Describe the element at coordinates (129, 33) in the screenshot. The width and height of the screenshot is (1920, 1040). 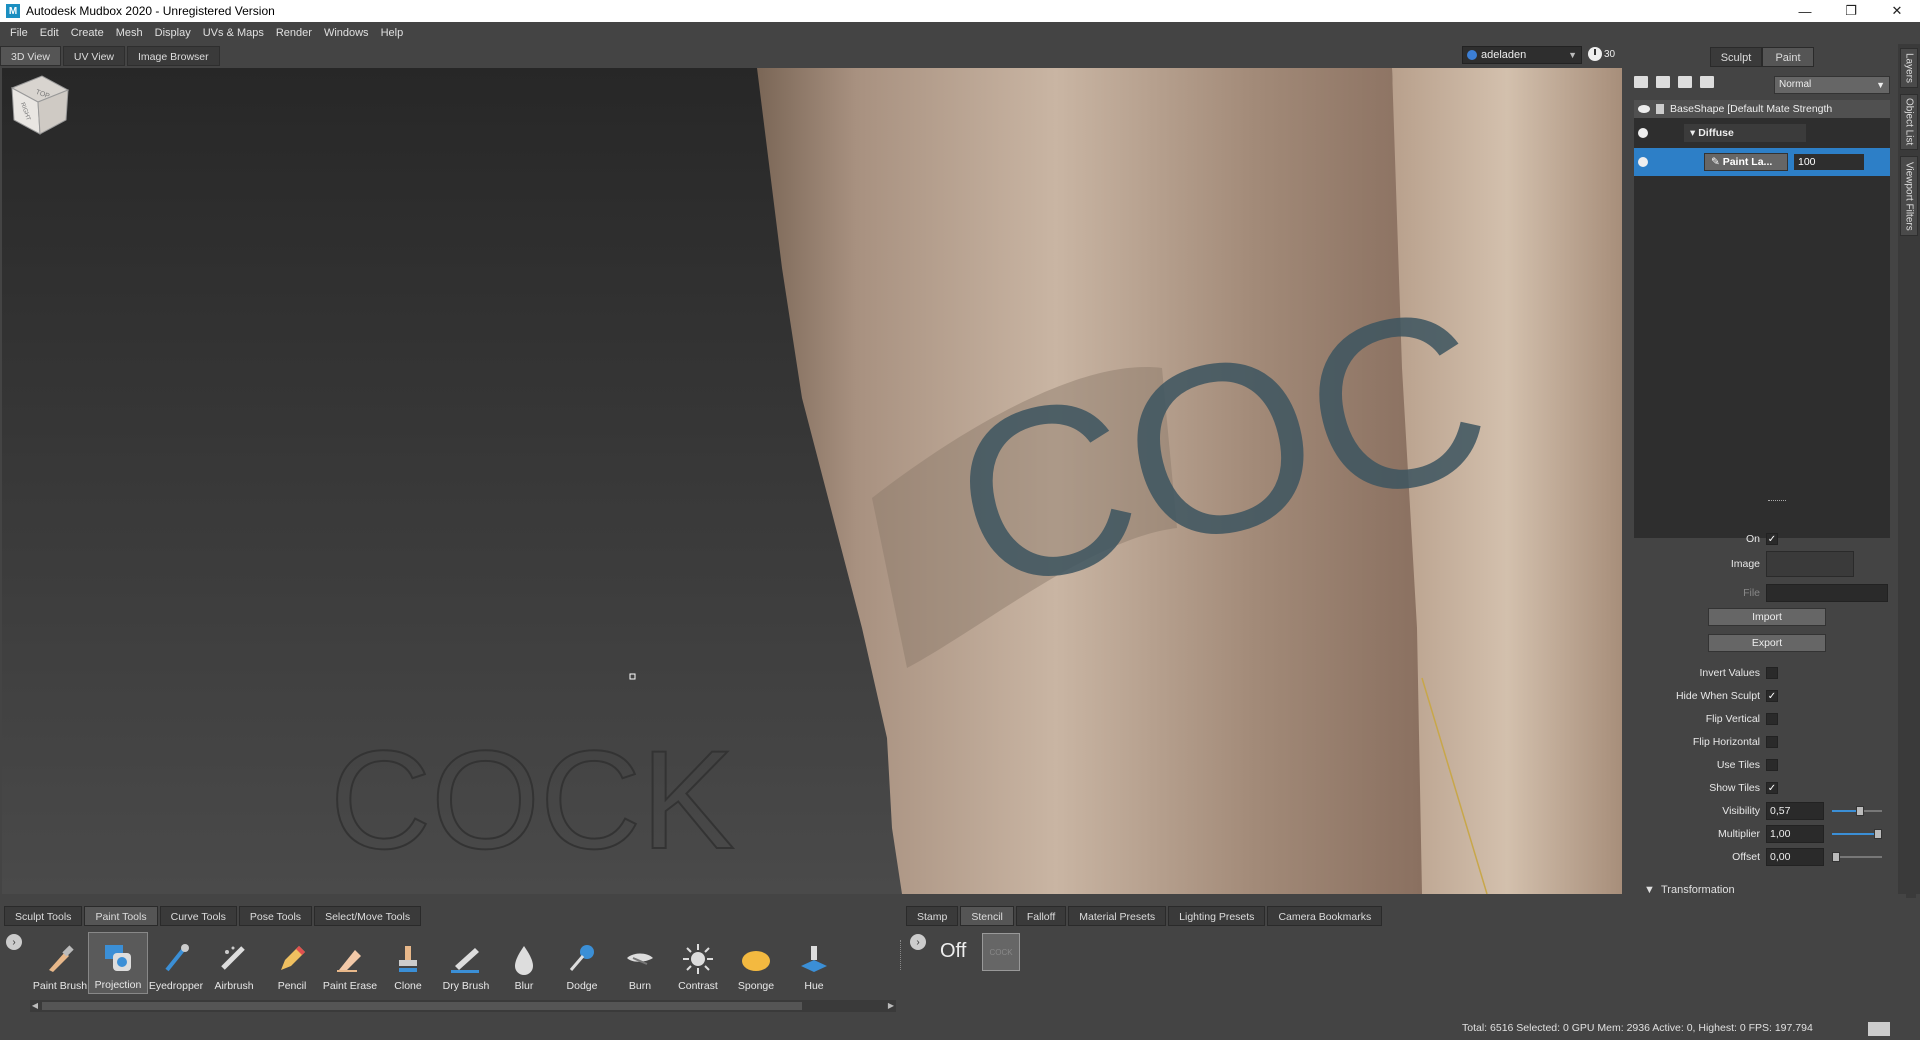
I see `menu-mesh: Mesh` at that location.